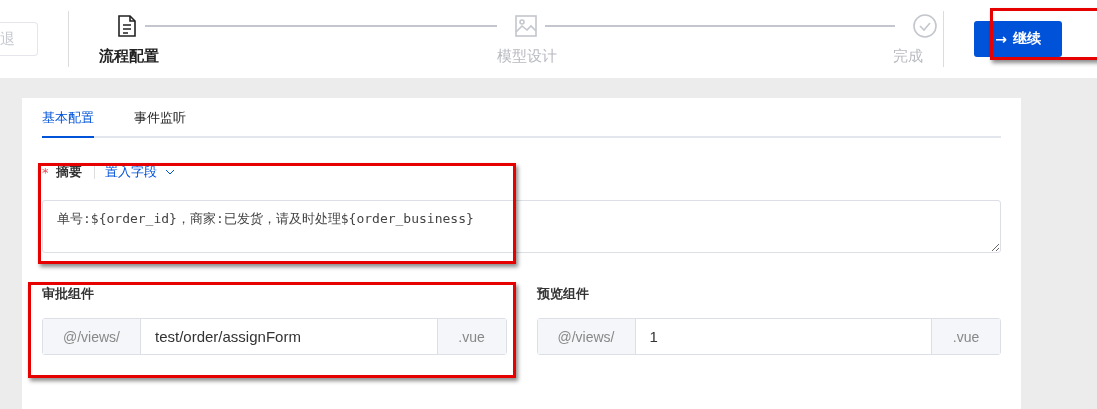 This screenshot has width=1097, height=409. Describe the element at coordinates (908, 56) in the screenshot. I see `step-label: 完成` at that location.